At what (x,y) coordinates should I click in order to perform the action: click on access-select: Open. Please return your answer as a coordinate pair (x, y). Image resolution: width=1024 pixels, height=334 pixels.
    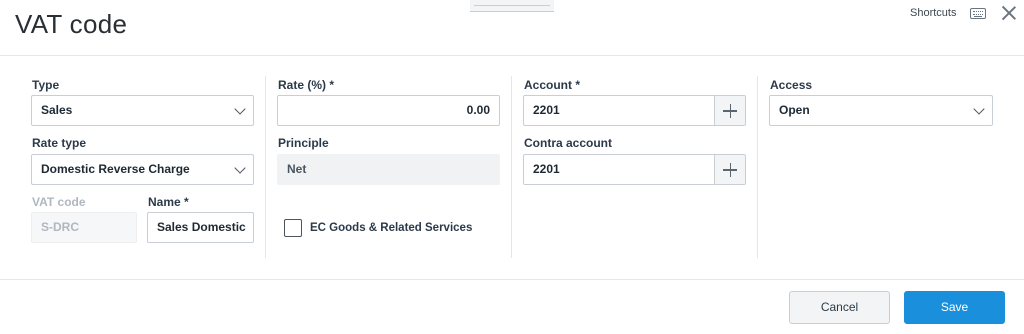
    Looking at the image, I should click on (881, 110).